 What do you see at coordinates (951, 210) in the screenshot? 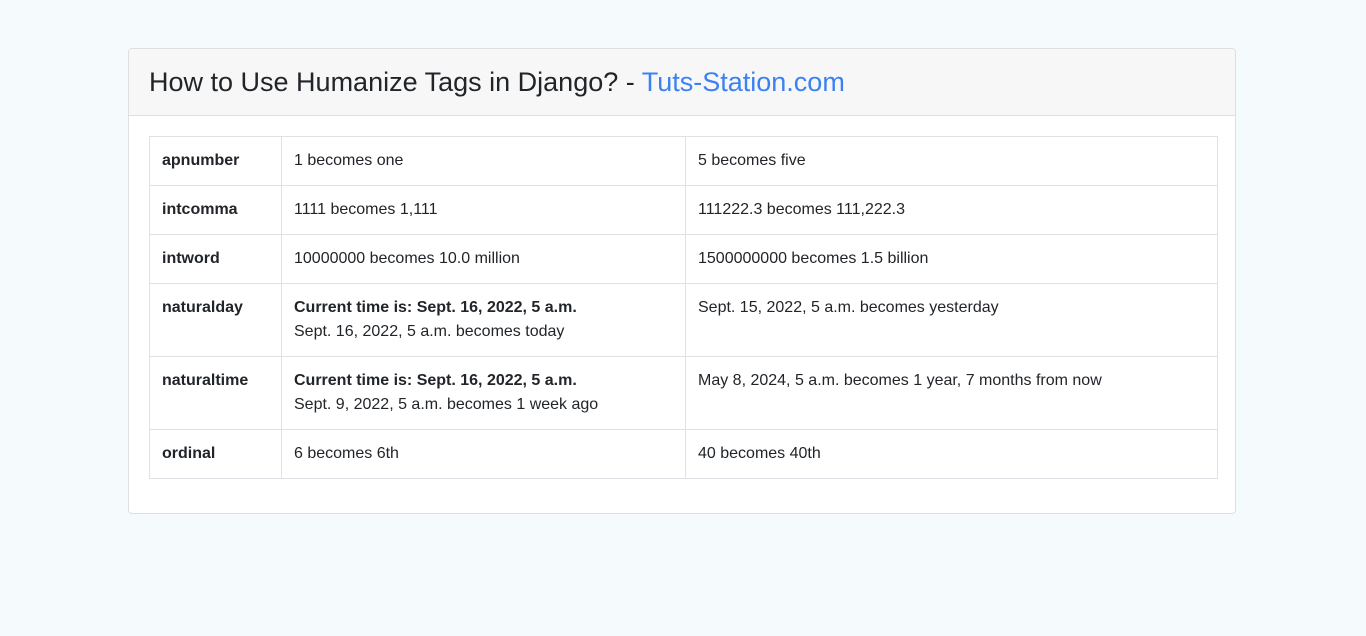
I see `example-cell: 111222.3 becomes 111,222.3` at bounding box center [951, 210].